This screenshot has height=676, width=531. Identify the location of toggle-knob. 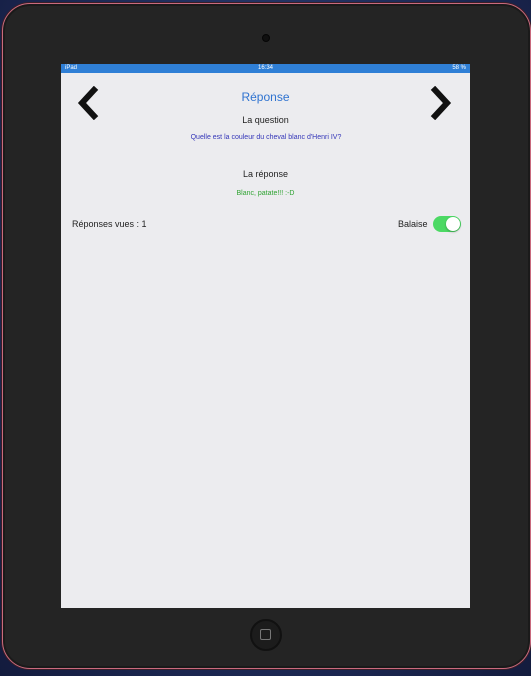
(453, 224).